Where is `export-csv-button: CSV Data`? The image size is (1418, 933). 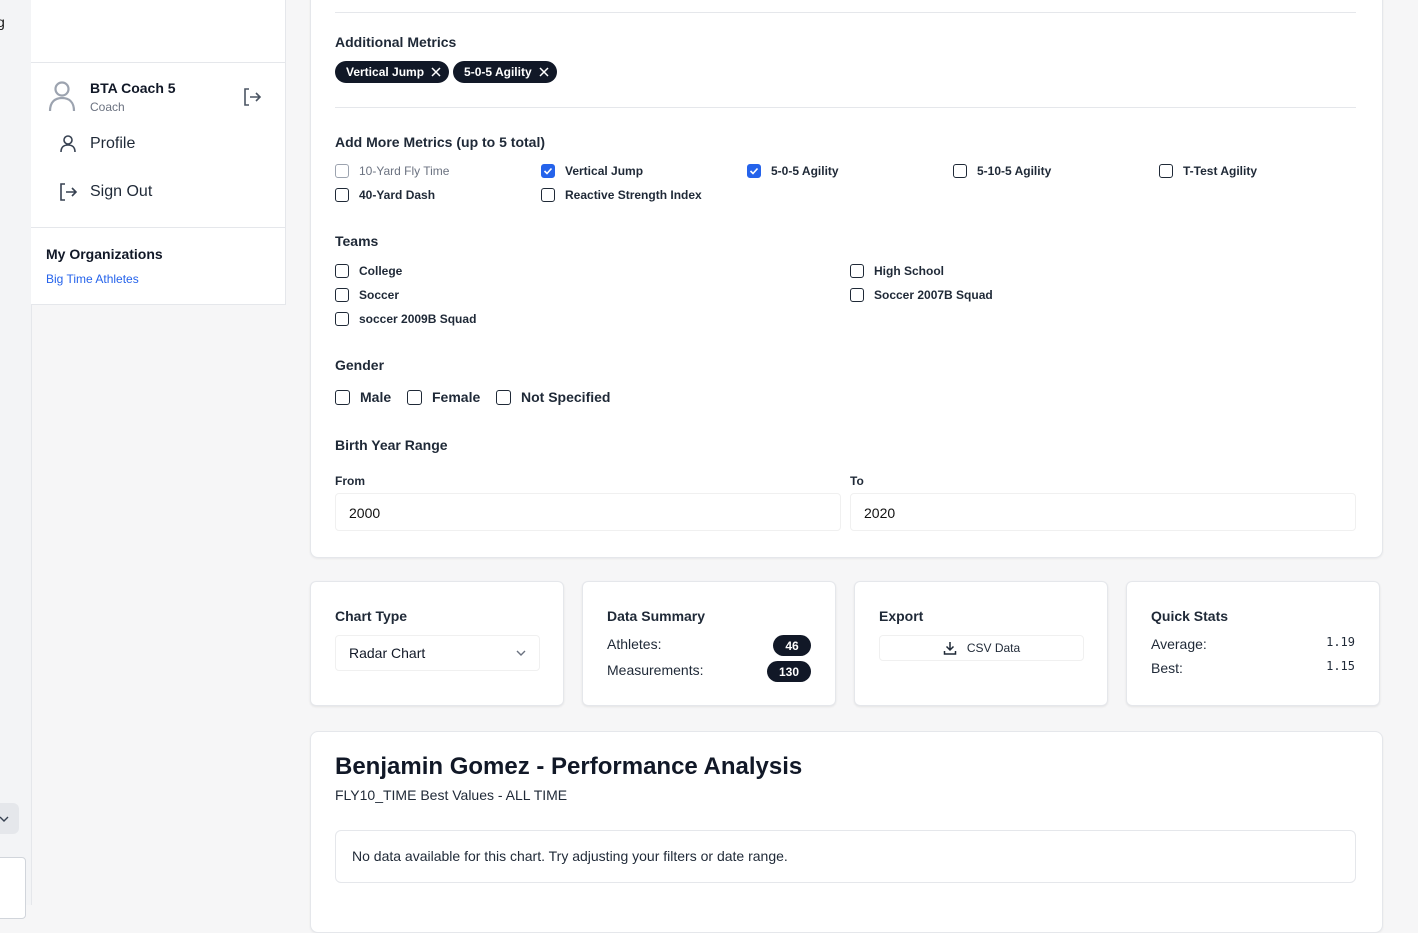
export-csv-button: CSV Data is located at coordinates (981, 648).